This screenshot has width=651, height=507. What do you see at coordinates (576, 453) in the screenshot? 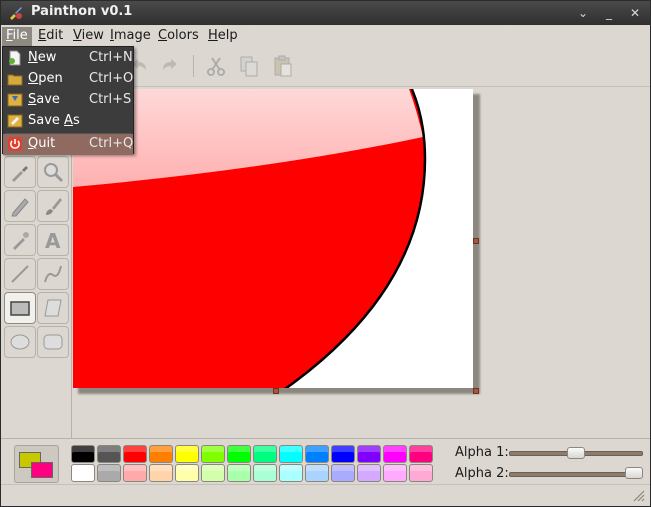
I see `alpha1-slider-thumb` at bounding box center [576, 453].